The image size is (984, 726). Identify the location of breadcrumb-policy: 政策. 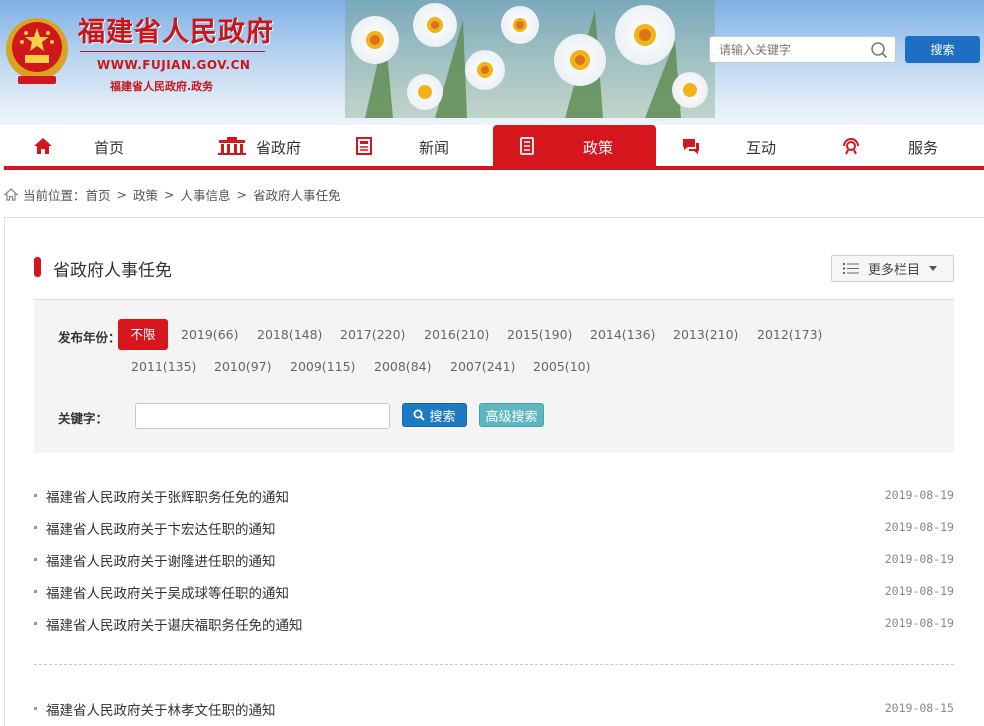
(145, 194).